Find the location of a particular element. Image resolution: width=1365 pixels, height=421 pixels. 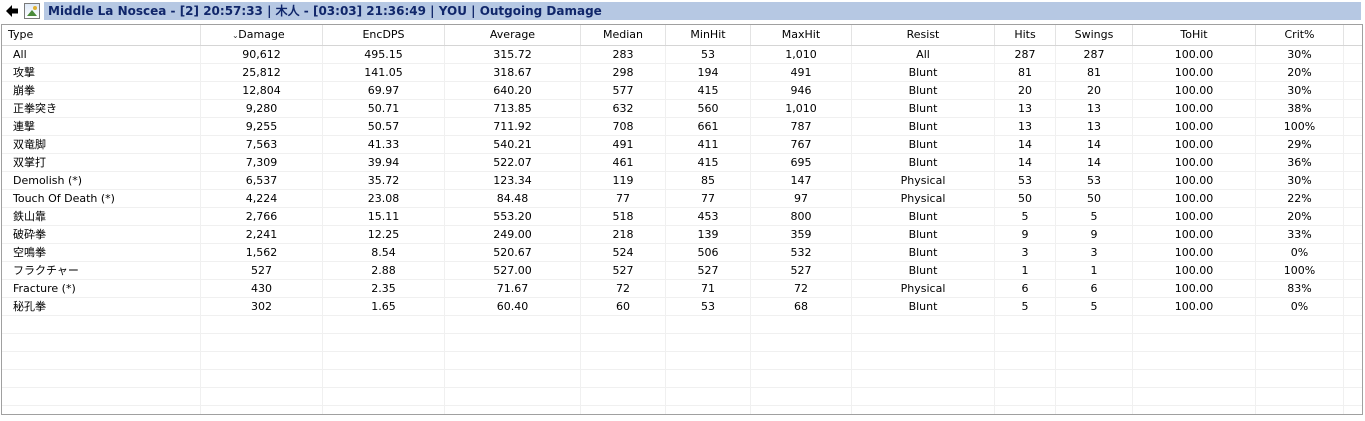

column-header-resist: Resist is located at coordinates (923, 35).